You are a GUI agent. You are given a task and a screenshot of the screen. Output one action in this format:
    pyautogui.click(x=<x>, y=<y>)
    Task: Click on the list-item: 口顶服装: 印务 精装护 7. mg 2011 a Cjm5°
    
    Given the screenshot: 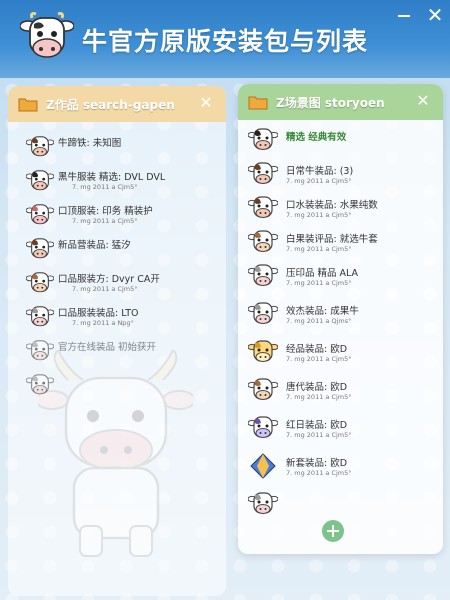 What is the action you would take?
    pyautogui.click(x=117, y=216)
    